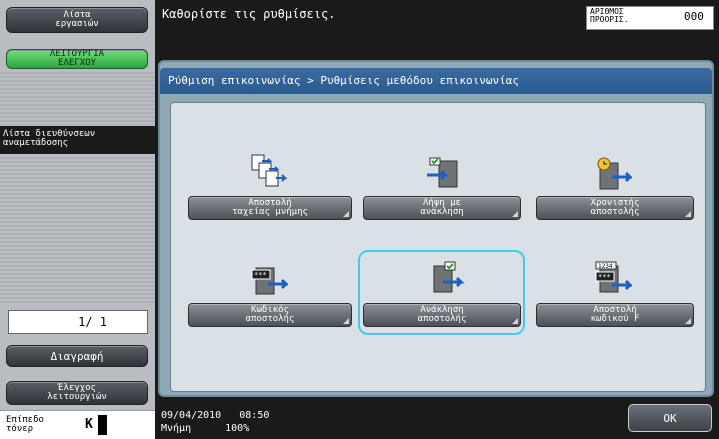 This screenshot has width=719, height=439. What do you see at coordinates (215, 415) in the screenshot?
I see `datetime: 09/04/2010 08:50` at bounding box center [215, 415].